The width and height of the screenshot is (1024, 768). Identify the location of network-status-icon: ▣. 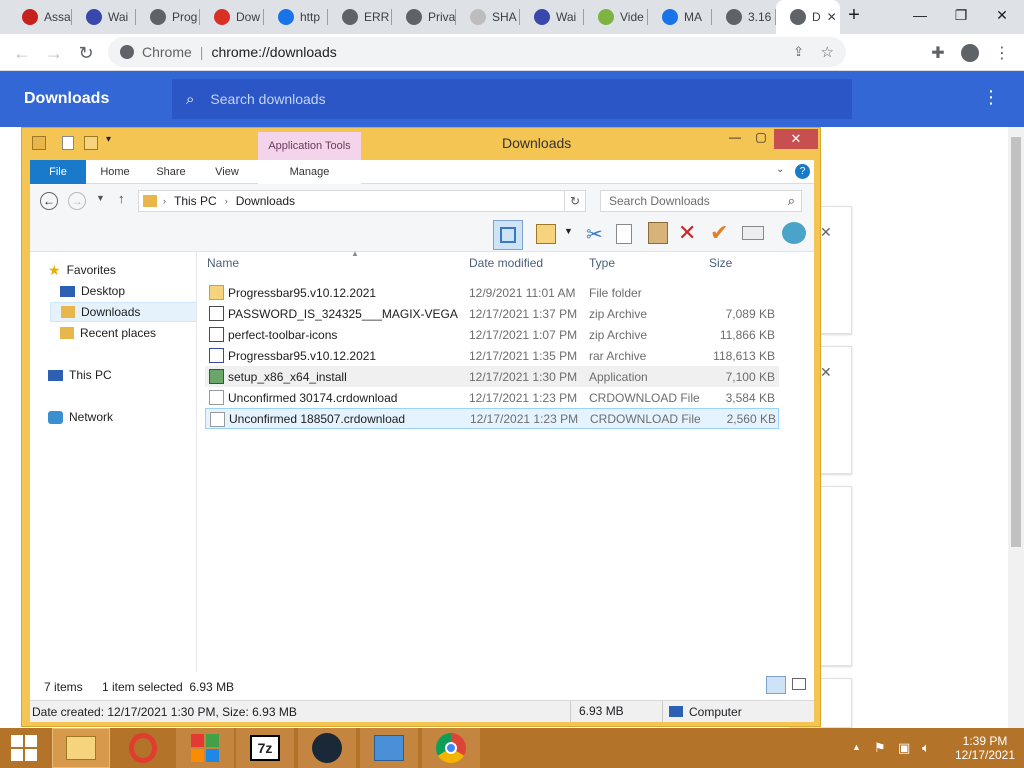
(904, 748).